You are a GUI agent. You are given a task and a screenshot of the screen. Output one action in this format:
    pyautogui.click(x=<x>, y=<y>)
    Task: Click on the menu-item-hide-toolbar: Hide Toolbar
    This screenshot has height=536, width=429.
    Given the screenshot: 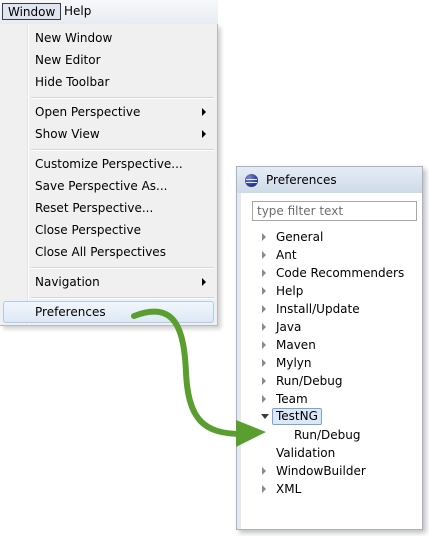 What is the action you would take?
    pyautogui.click(x=108, y=82)
    